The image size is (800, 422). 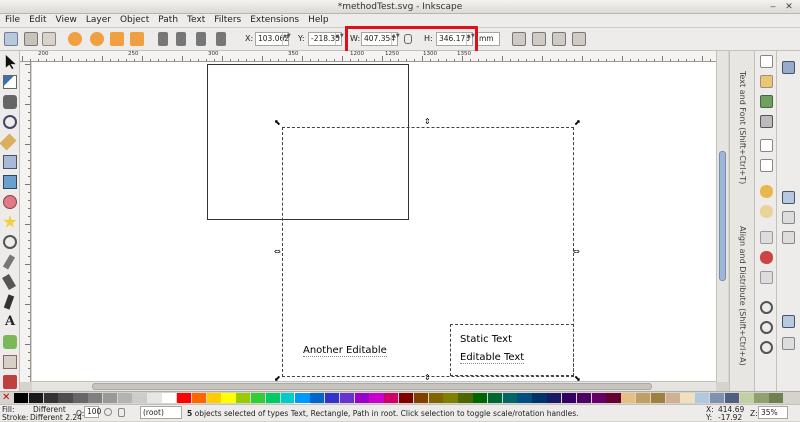 What do you see at coordinates (134, 20) in the screenshot?
I see `menu-object: Object` at bounding box center [134, 20].